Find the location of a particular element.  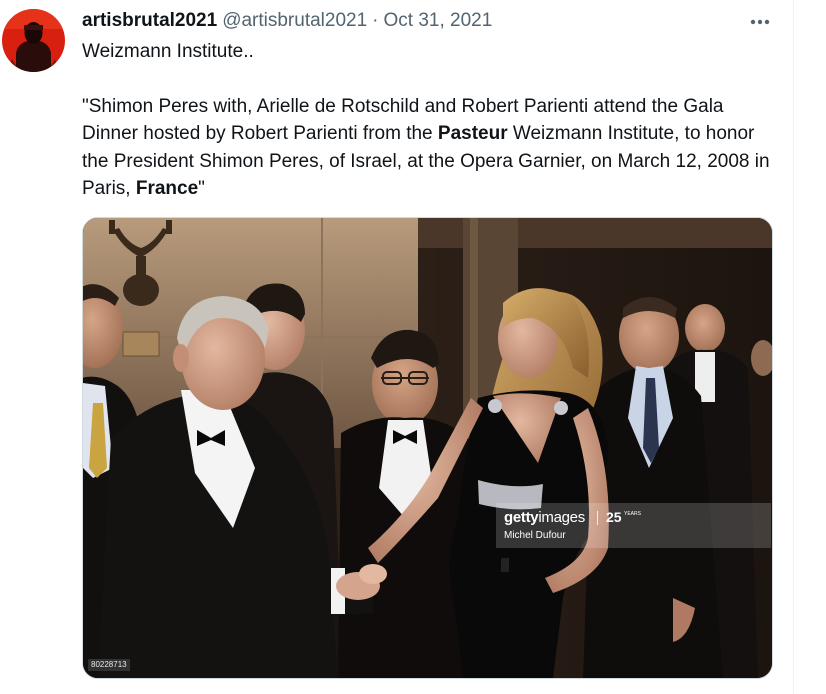

paragraph-segment-3: " is located at coordinates (201, 188).